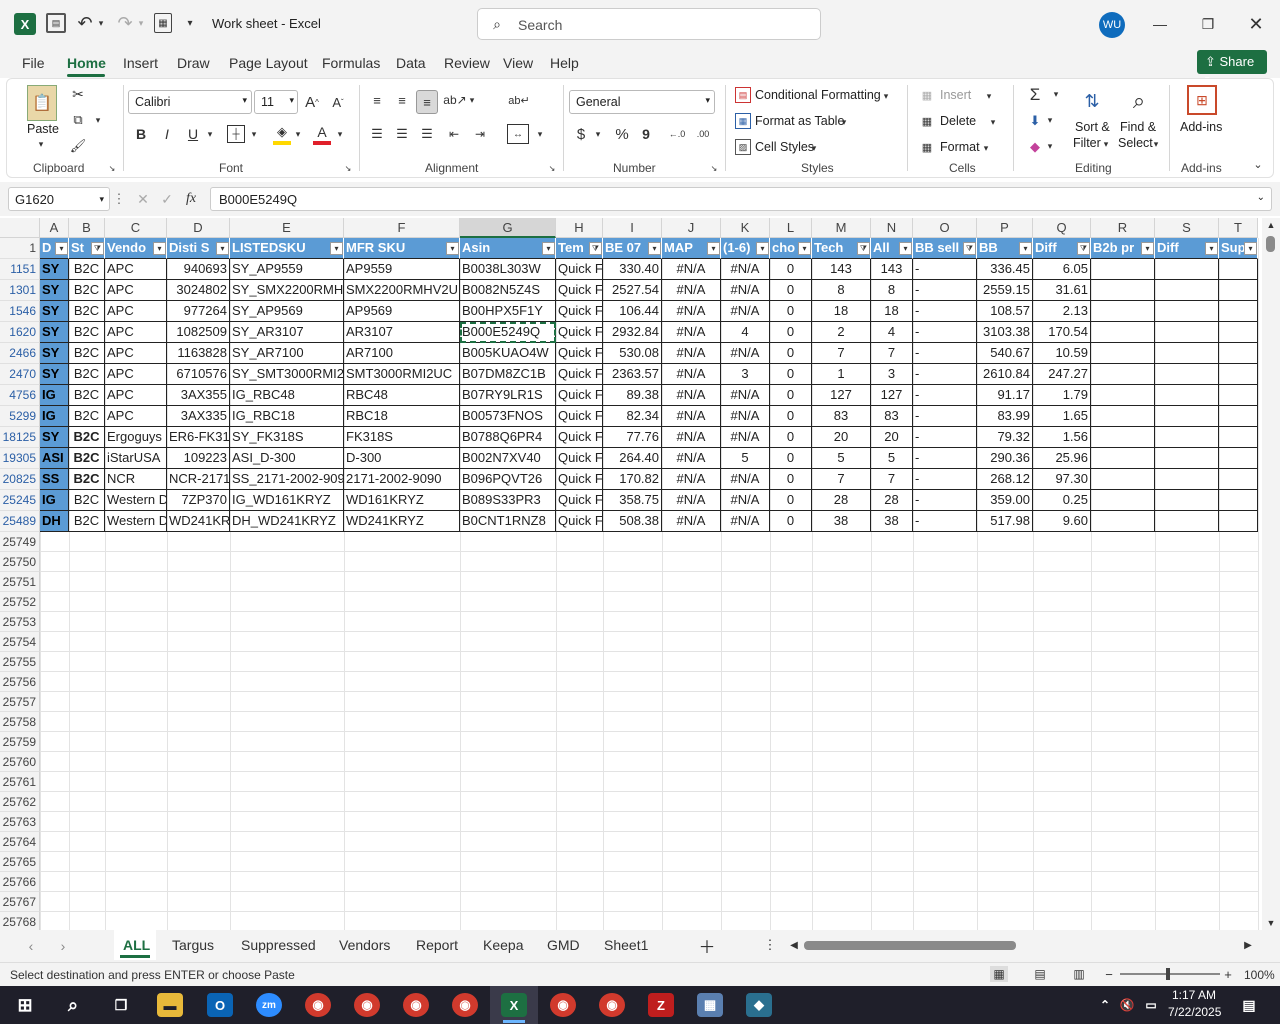 This screenshot has height=1024, width=1280. Describe the element at coordinates (646, 134) in the screenshot. I see `comma-button: 9` at that location.